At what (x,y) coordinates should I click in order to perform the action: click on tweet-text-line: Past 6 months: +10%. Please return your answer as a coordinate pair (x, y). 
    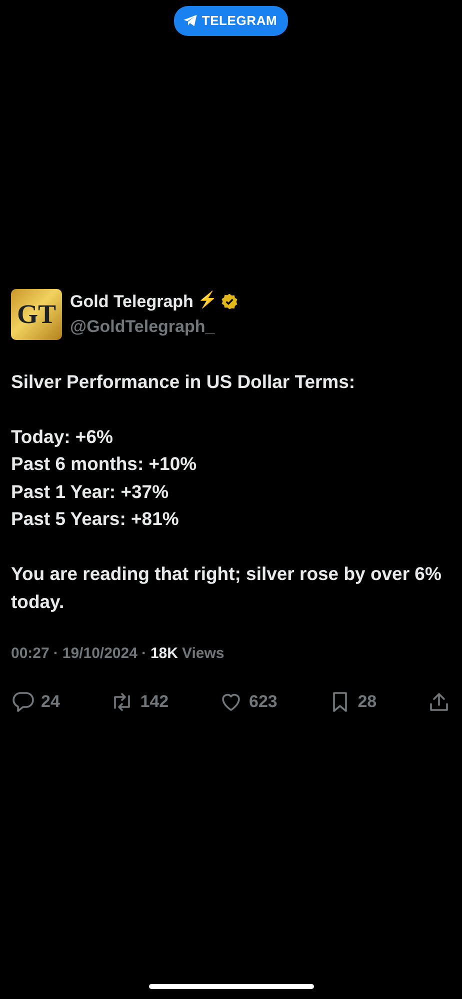
    Looking at the image, I should click on (104, 464).